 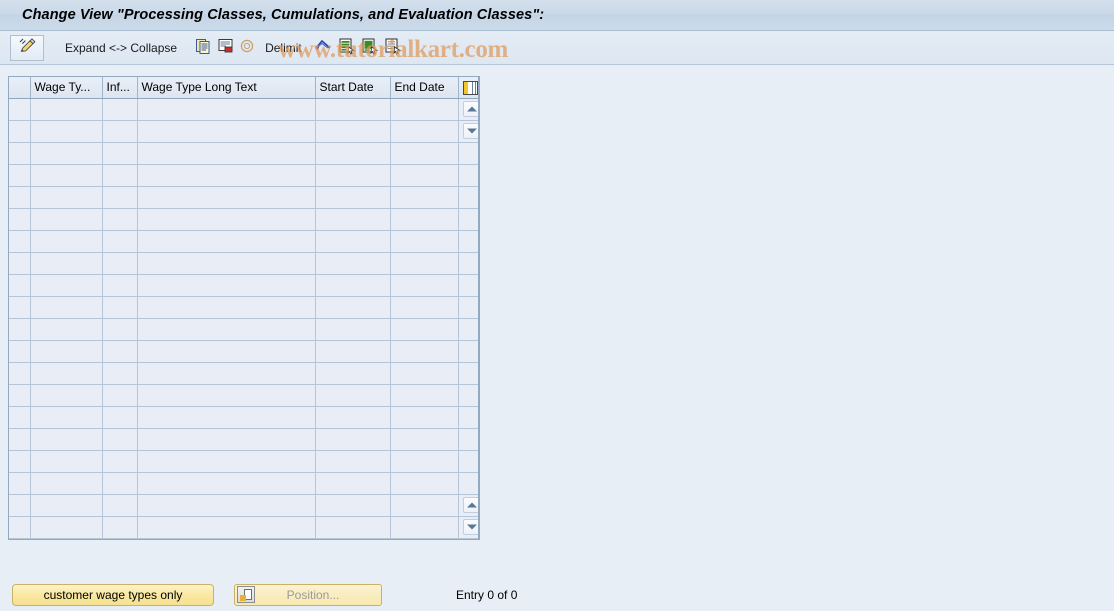 What do you see at coordinates (353, 88) in the screenshot?
I see `column-header-start-date: Start Date` at bounding box center [353, 88].